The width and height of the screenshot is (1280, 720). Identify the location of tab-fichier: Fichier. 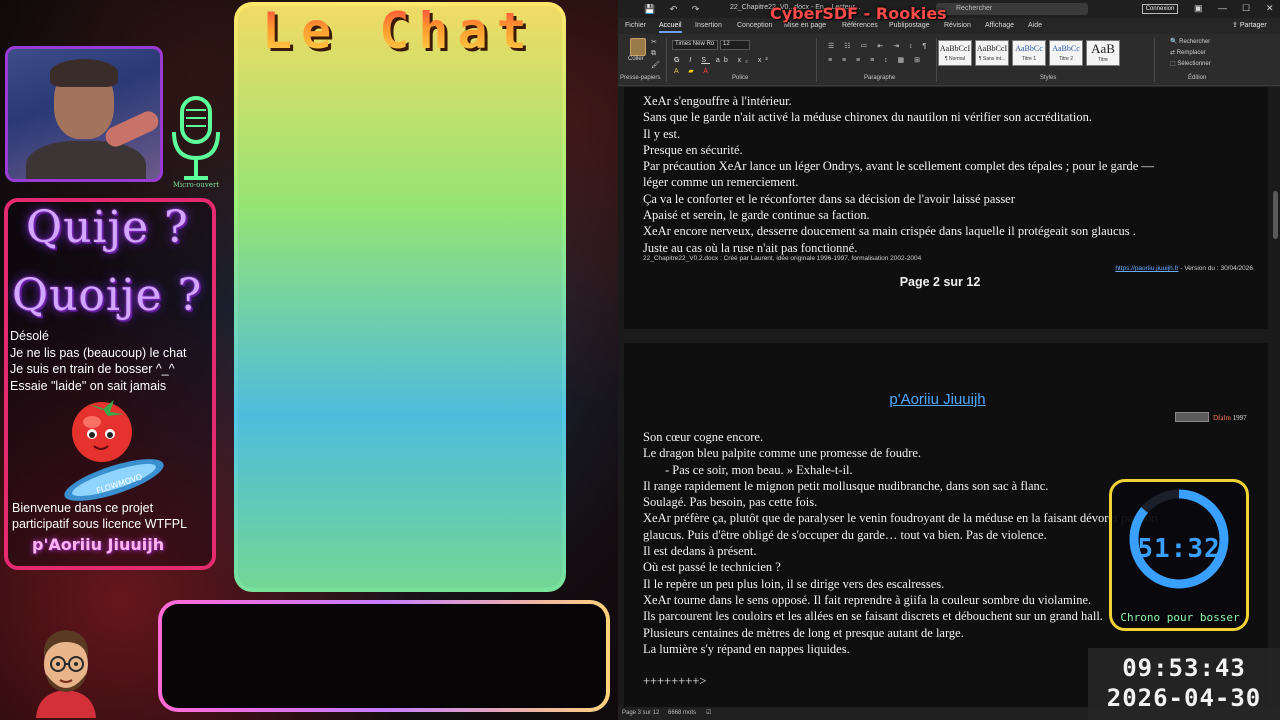
(635, 25).